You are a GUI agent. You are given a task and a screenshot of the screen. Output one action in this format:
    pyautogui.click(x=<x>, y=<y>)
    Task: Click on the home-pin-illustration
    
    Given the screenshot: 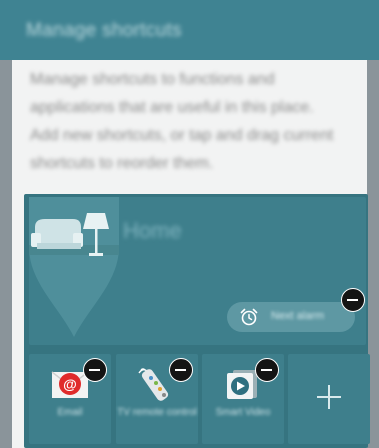 What is the action you would take?
    pyautogui.click(x=74, y=267)
    